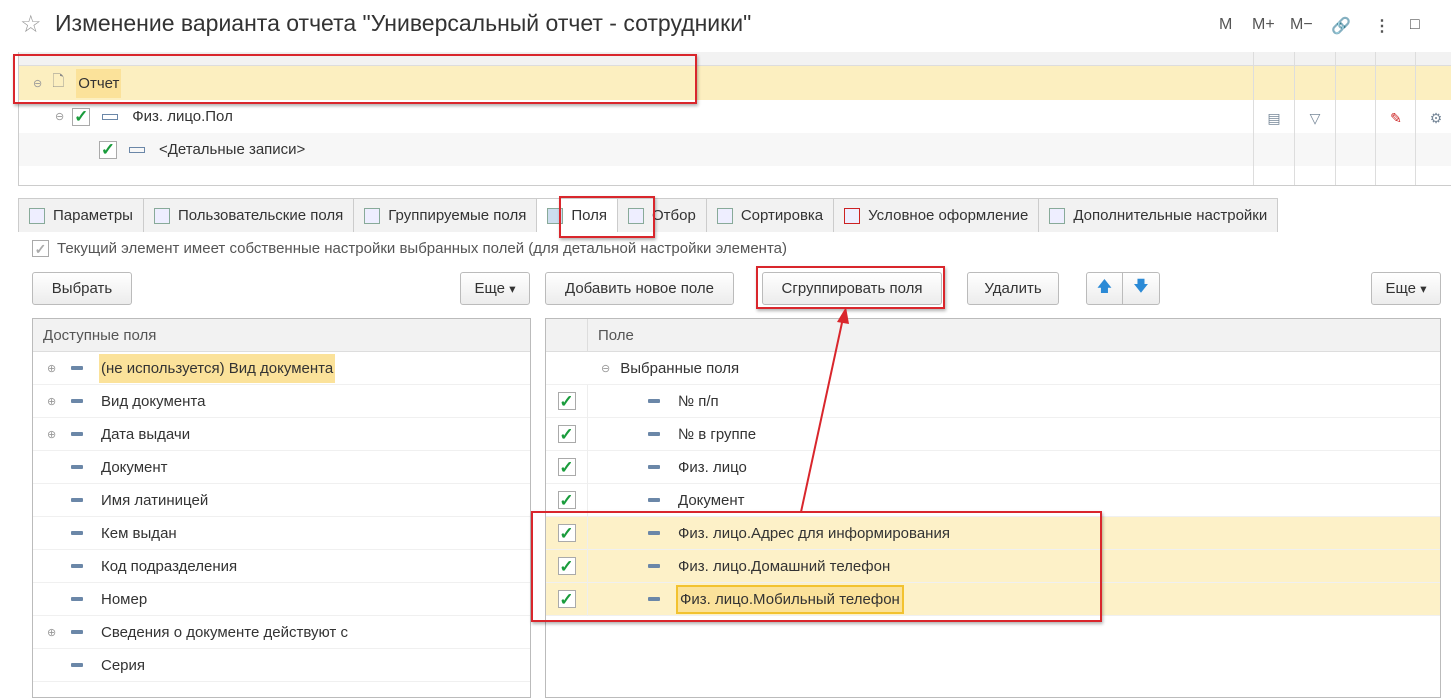 The image size is (1451, 698). What do you see at coordinates (146, 434) in the screenshot?
I see `field-label: Дата выдачи` at bounding box center [146, 434].